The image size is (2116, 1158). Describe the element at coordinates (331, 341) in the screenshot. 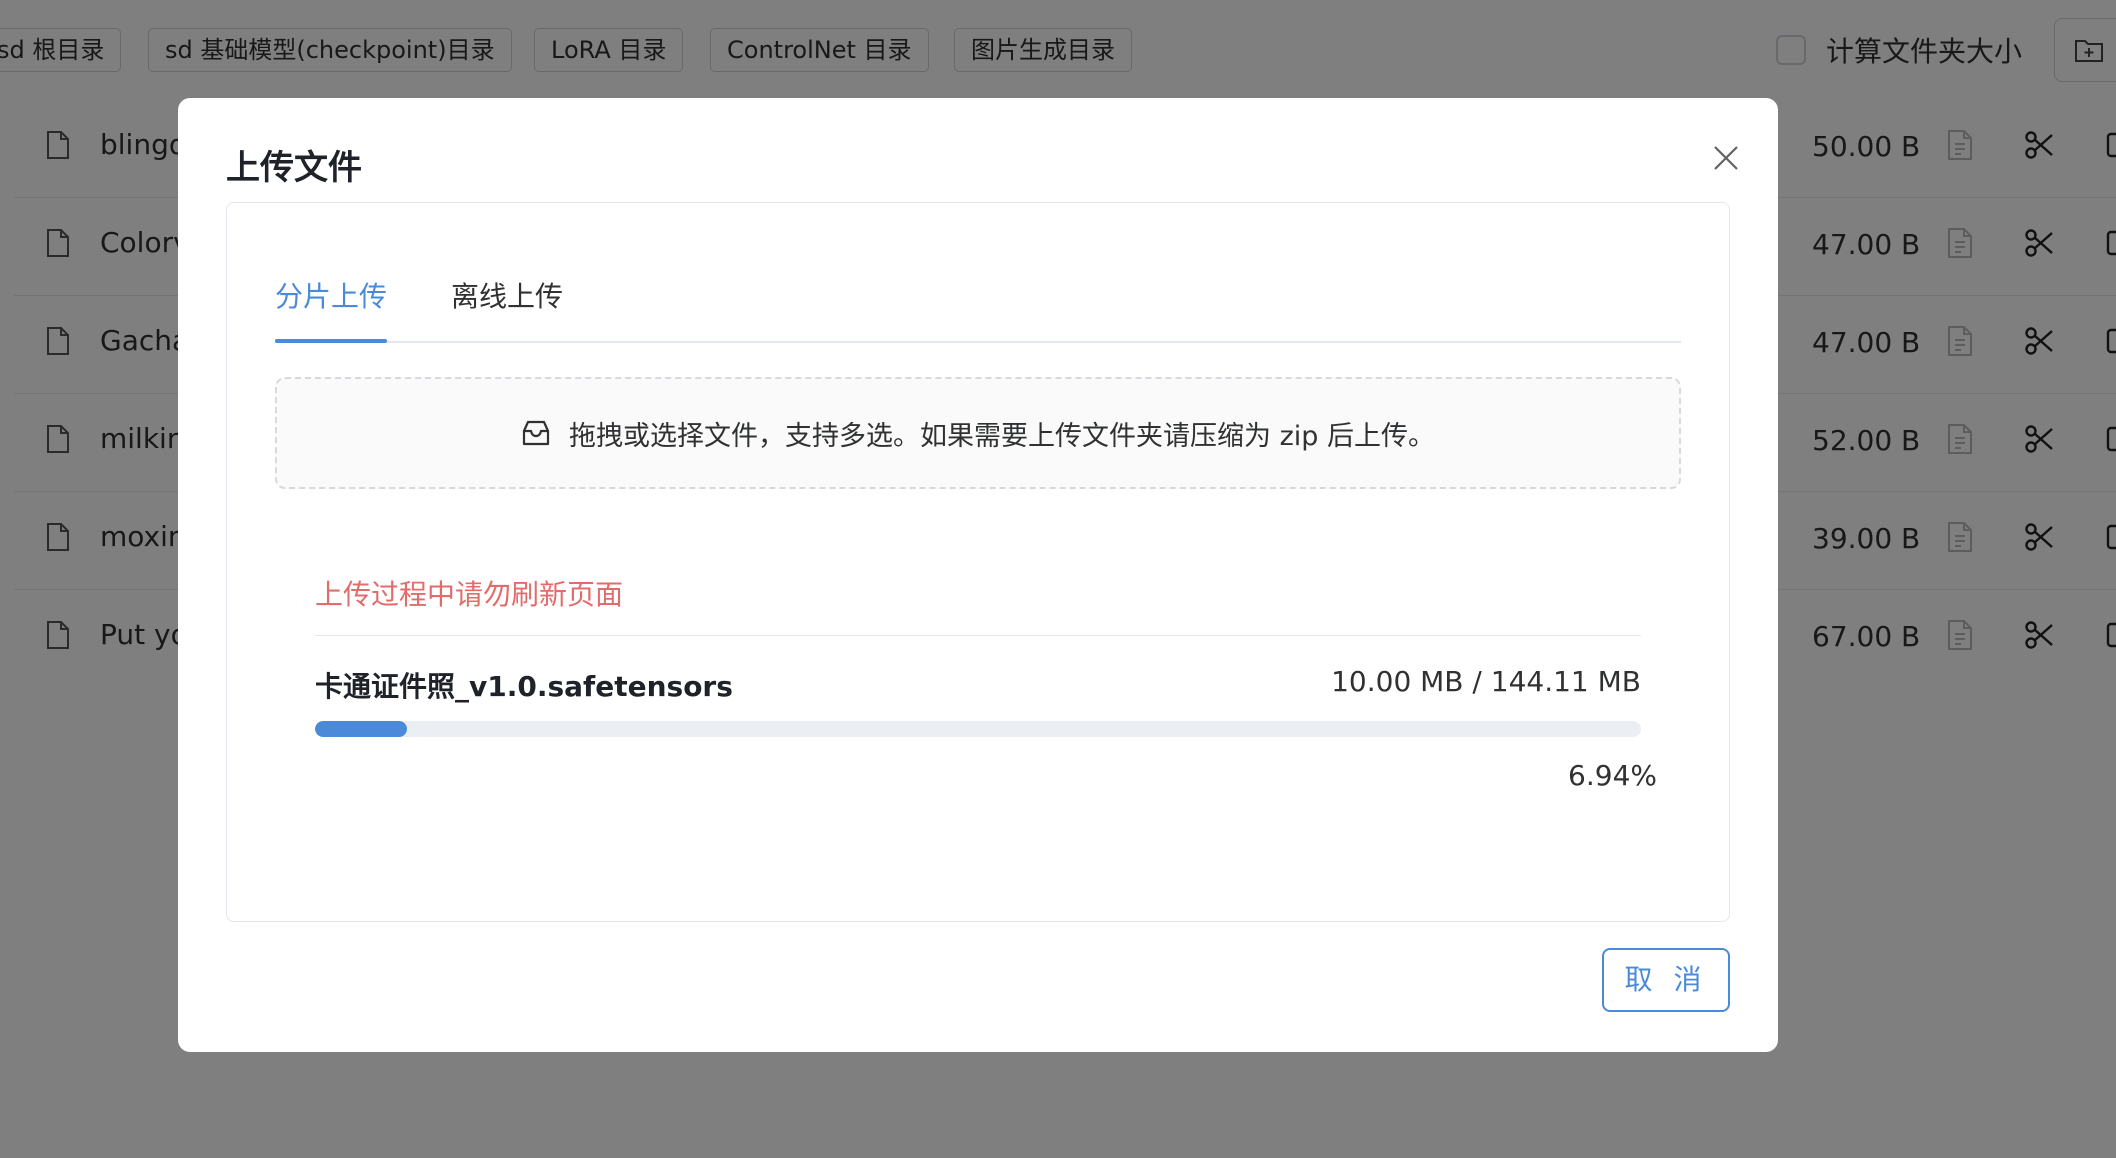

I see `active-tab-indicator` at that location.